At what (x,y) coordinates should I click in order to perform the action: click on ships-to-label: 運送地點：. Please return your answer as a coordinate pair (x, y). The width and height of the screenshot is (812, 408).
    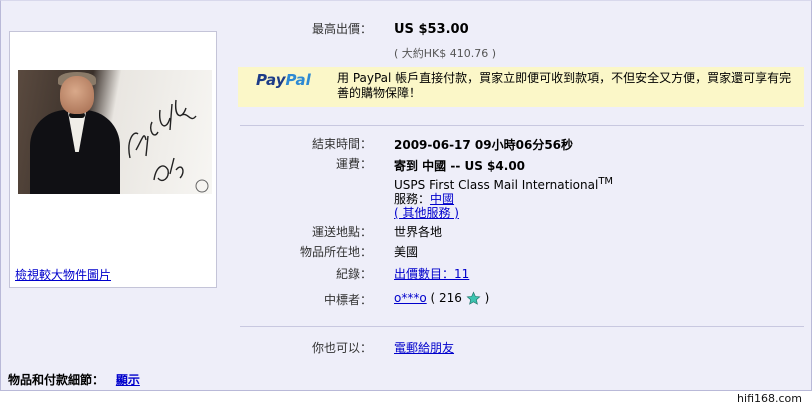
    Looking at the image, I should click on (341, 232).